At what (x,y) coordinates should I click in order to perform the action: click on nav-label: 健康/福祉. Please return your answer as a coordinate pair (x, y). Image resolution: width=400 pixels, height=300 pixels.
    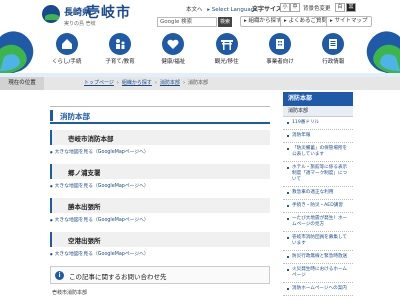
    Looking at the image, I should click on (173, 62).